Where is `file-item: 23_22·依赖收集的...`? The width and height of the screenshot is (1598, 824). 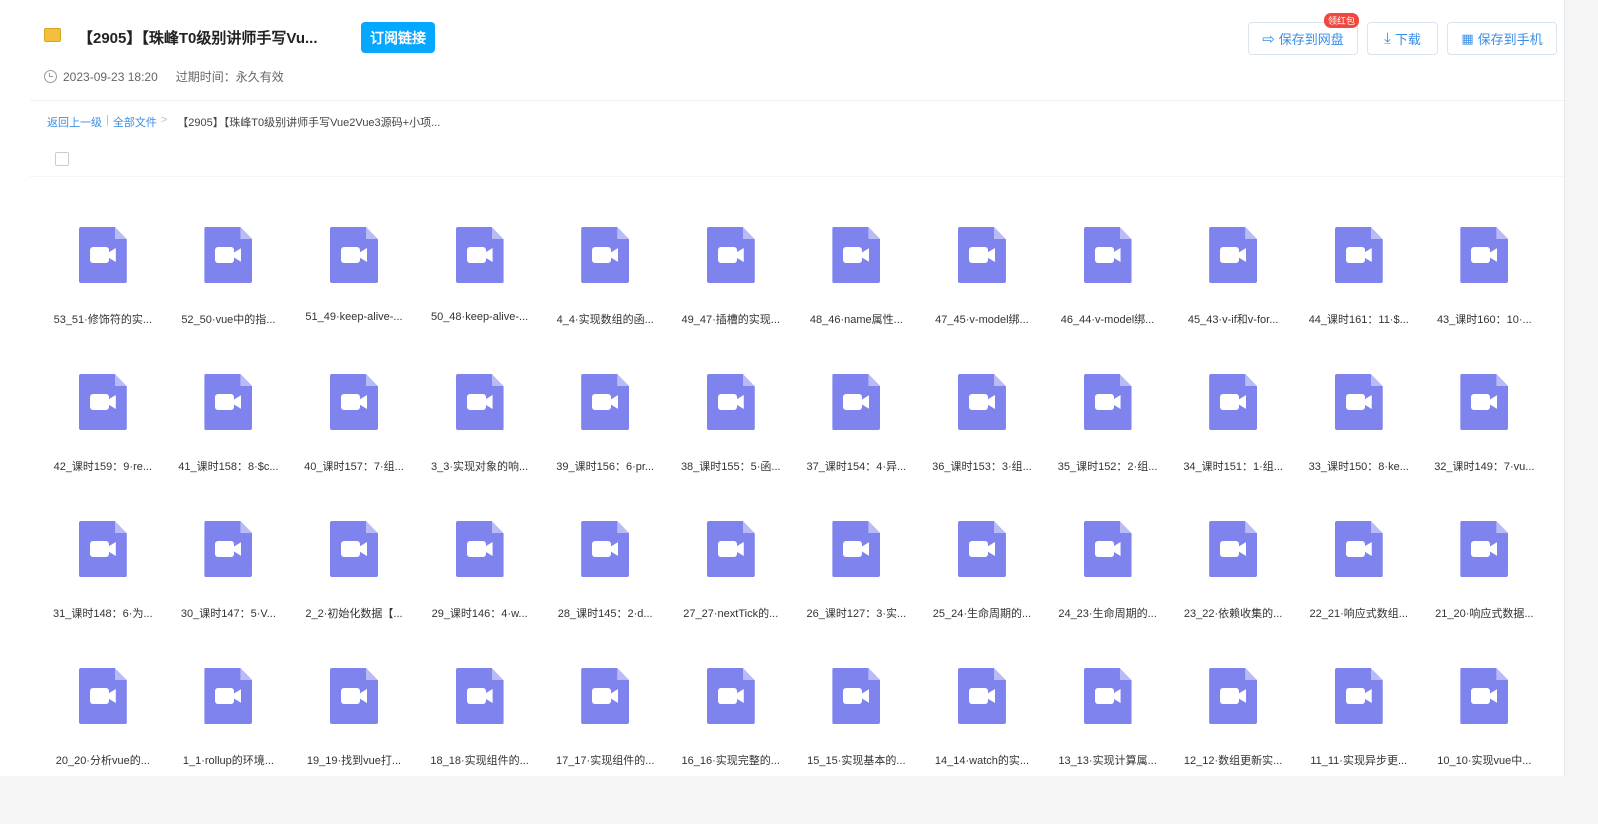
file-item: 23_22·依赖收集的... is located at coordinates (1233, 570).